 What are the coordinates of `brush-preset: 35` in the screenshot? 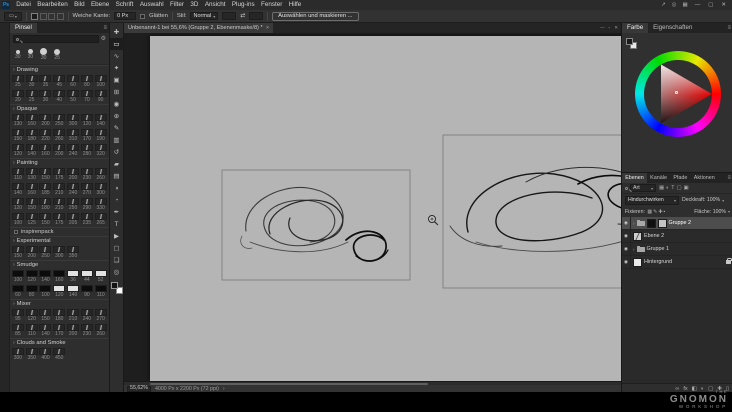 It's located at (46, 81).